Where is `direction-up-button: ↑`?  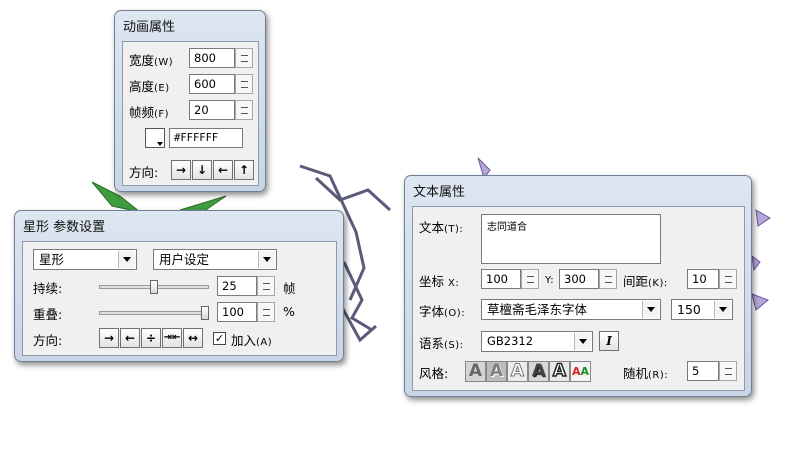 direction-up-button: ↑ is located at coordinates (244, 170).